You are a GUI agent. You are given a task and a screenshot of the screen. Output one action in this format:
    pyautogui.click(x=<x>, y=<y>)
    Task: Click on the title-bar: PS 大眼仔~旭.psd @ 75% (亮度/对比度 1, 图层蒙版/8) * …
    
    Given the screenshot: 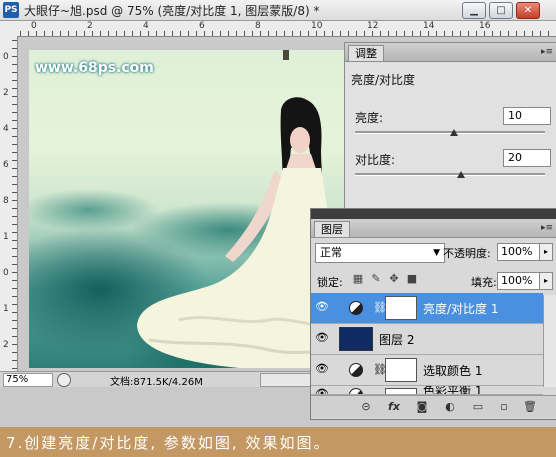 What is the action you would take?
    pyautogui.click(x=278, y=10)
    